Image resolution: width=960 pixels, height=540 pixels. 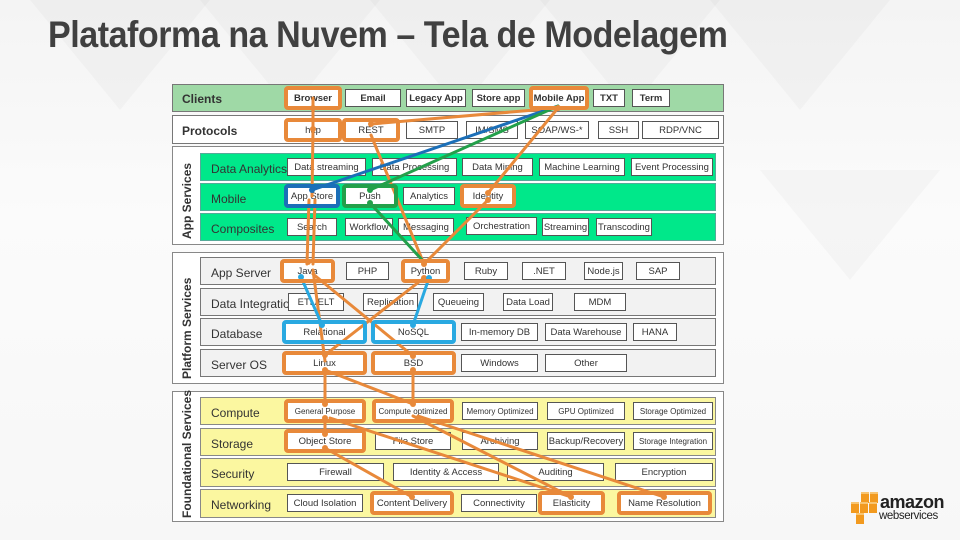 I want to click on service-data-mining: Data Mining, so click(x=497, y=167).